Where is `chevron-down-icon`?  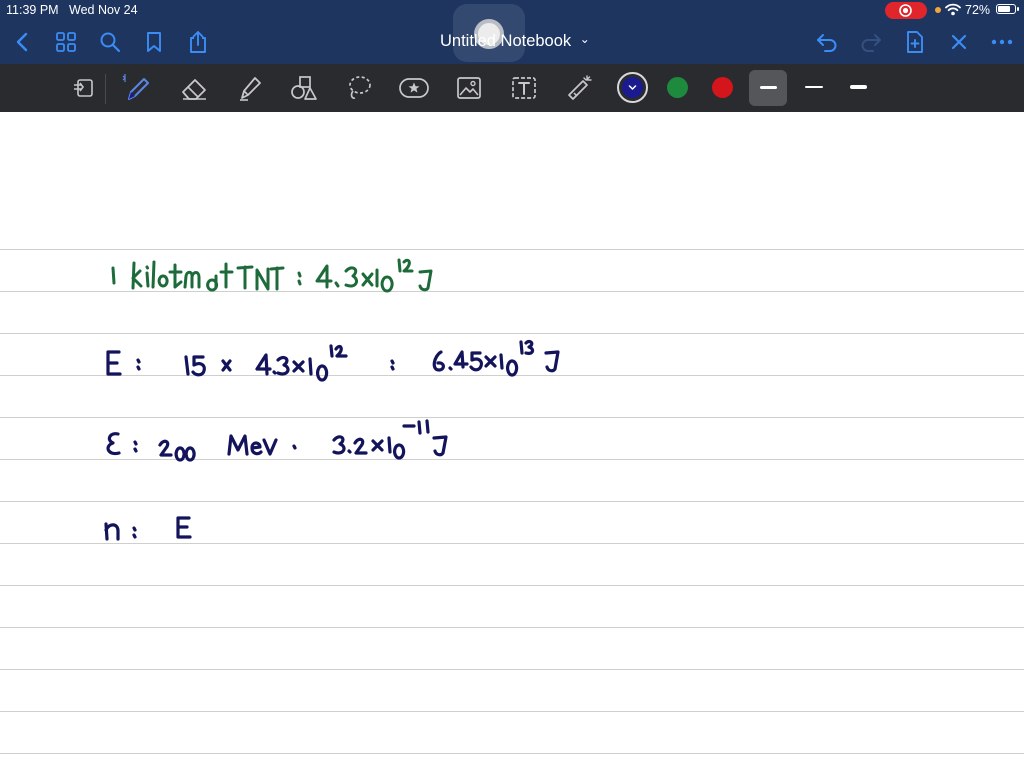
chevron-down-icon is located at coordinates (632, 87).